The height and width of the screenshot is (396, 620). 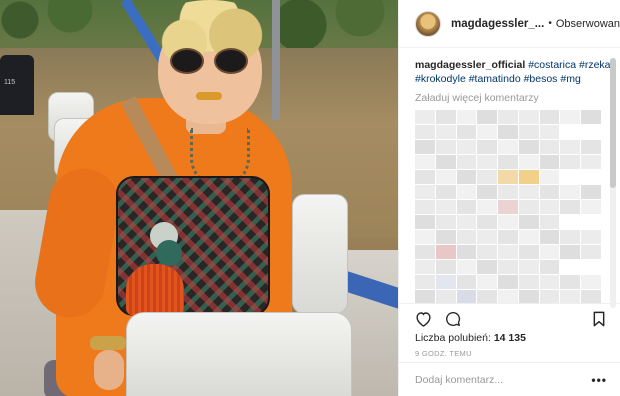 What do you see at coordinates (423, 319) in the screenshot?
I see `heart-icon` at bounding box center [423, 319].